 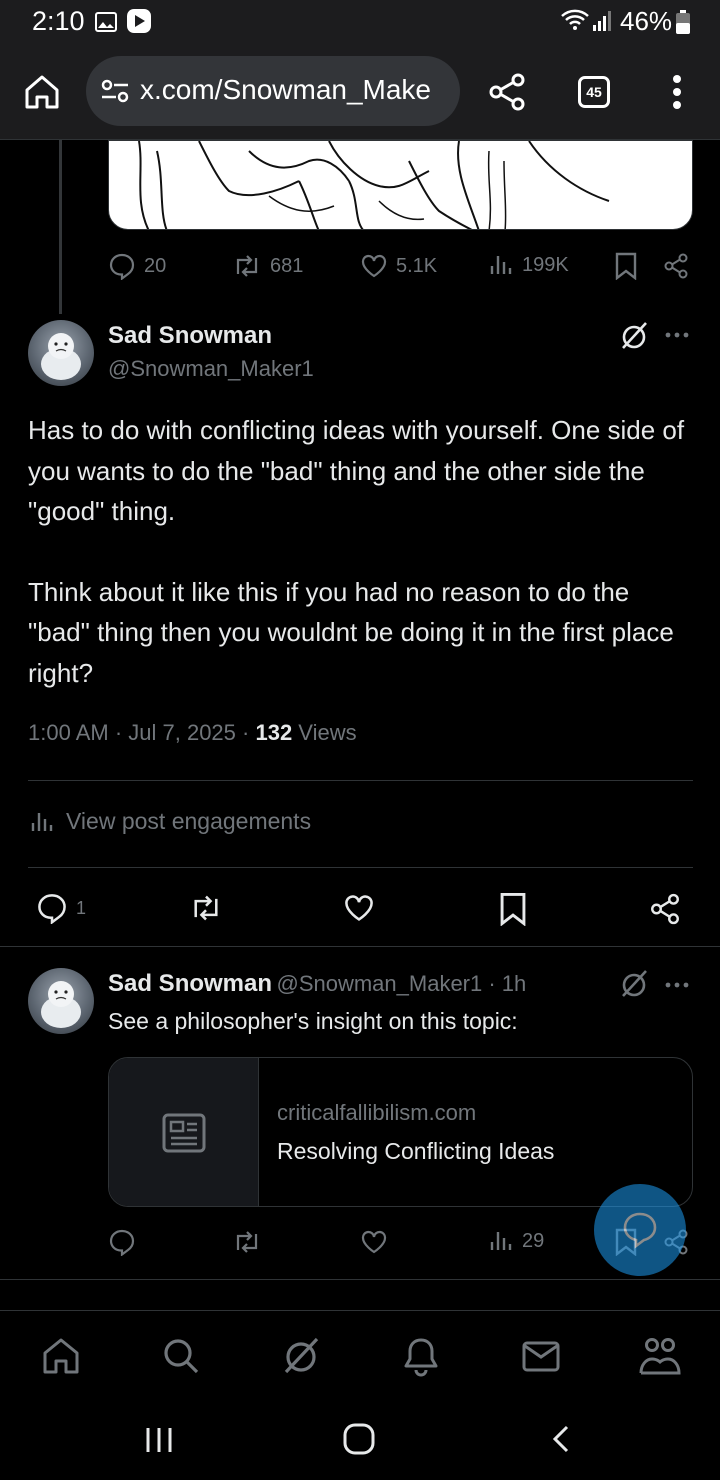 I want to click on reply-header: Sad Snowman @Snowman_Maker1 · 1h, so click(x=317, y=984).